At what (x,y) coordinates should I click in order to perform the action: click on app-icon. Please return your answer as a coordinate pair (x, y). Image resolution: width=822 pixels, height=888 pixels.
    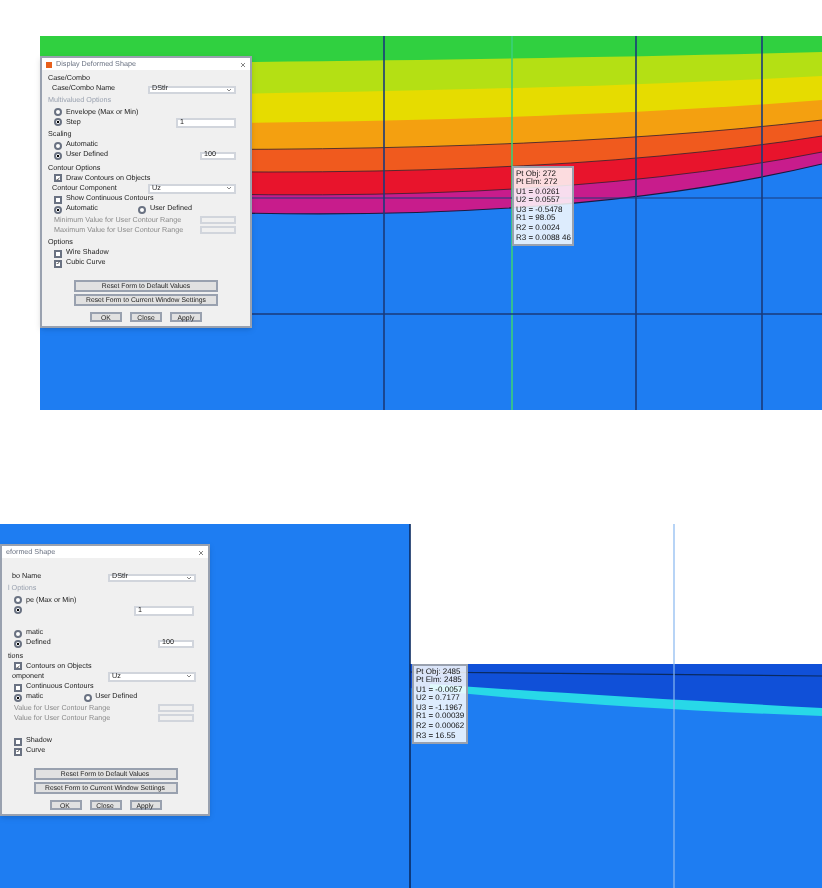
    Looking at the image, I should click on (49, 64).